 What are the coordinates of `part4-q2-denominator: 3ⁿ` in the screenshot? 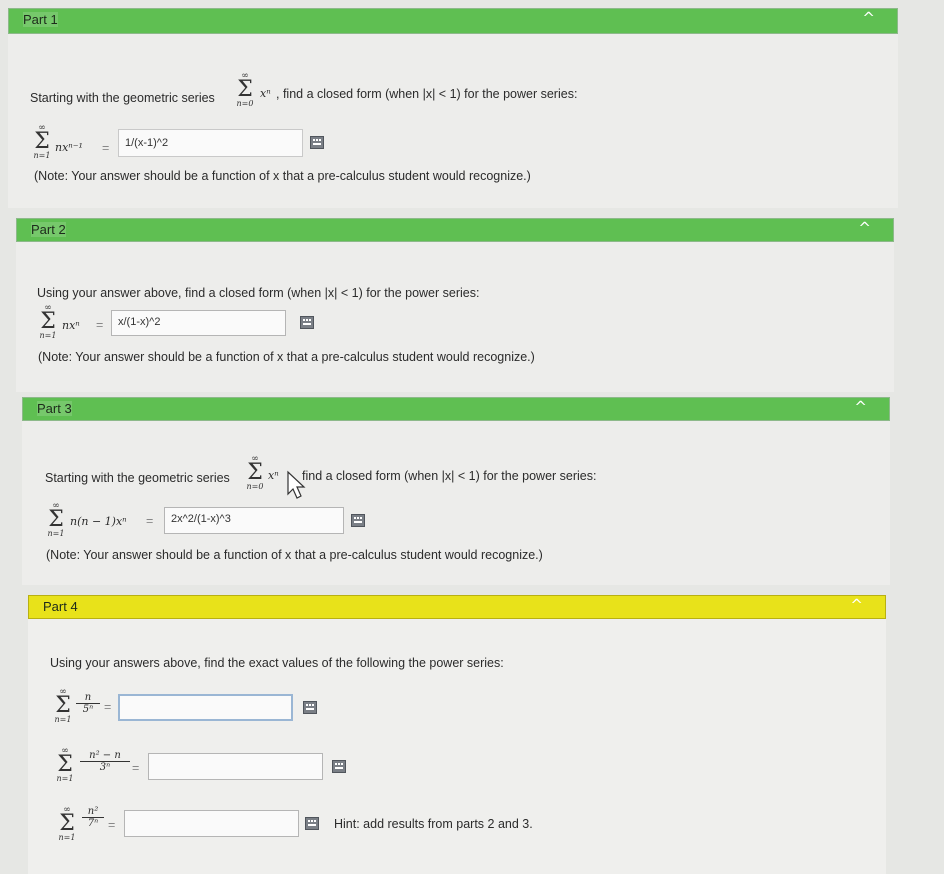 It's located at (105, 767).